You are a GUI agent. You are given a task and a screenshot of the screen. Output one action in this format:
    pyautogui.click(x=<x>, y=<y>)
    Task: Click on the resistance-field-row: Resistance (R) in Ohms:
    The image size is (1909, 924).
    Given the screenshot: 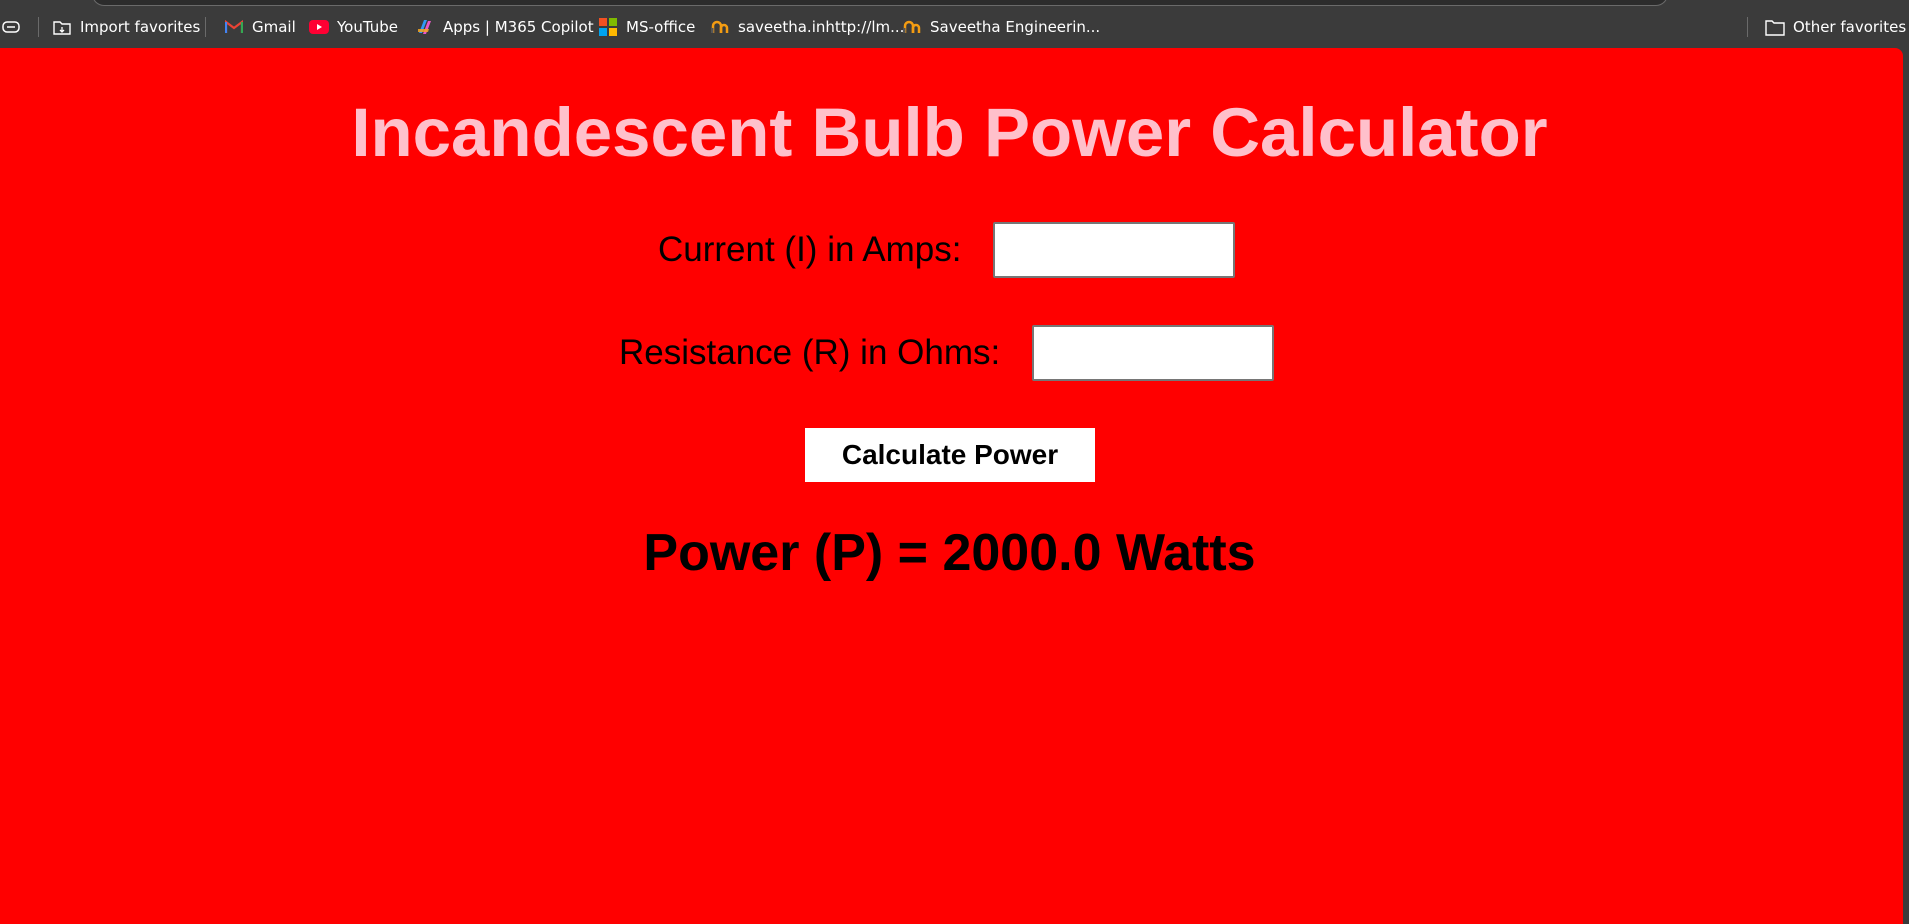 What is the action you would take?
    pyautogui.click(x=947, y=353)
    